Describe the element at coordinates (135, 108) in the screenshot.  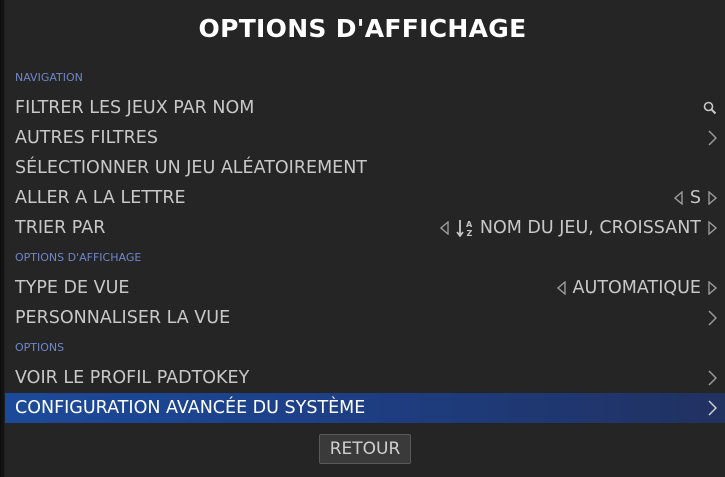
I see `row-label: FILTRER LES JEUX PAR NOM` at that location.